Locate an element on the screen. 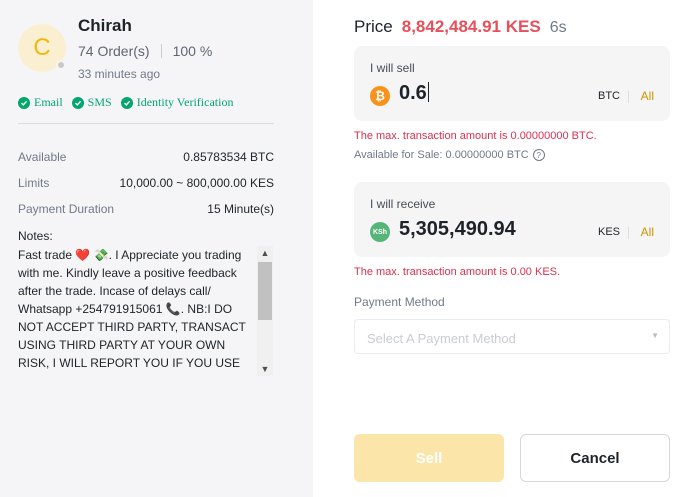 This screenshot has width=691, height=497. receive-amount-label: I will receive is located at coordinates (403, 204).